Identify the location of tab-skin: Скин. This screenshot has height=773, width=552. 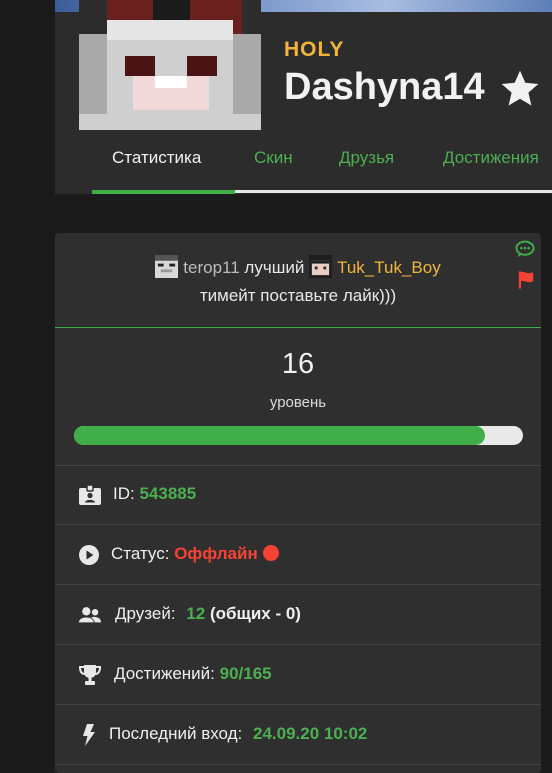
(273, 158).